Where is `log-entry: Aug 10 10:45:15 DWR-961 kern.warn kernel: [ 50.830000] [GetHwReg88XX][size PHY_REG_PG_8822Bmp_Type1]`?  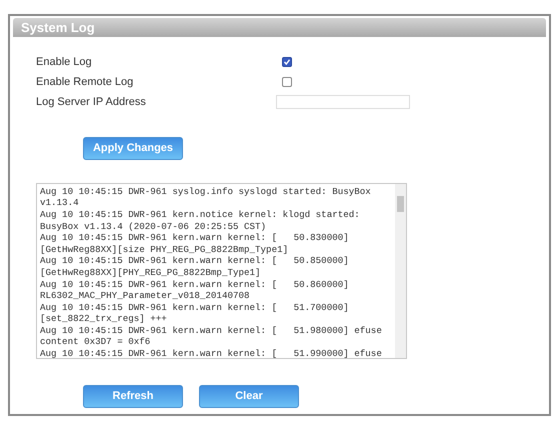 log-entry: Aug 10 10:45:15 DWR-961 kern.warn kernel: [ 50.830000] [GetHwReg88XX][size PHY_REG_PG_8822Bmp_Type1] is located at coordinates (195, 244).